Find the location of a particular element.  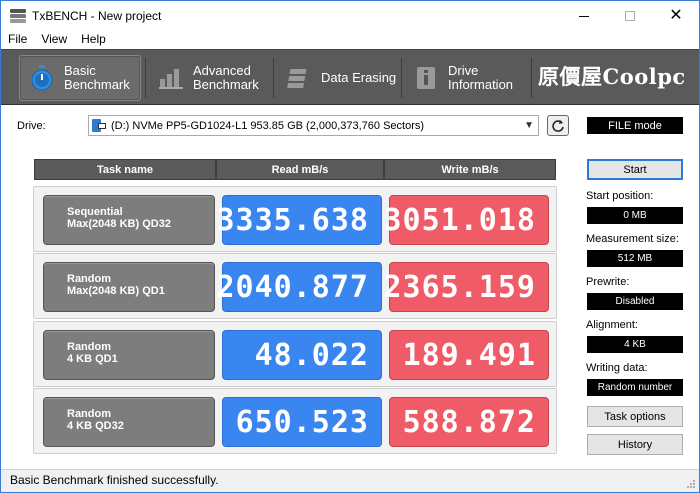

stopwatch-icon is located at coordinates (42, 78).